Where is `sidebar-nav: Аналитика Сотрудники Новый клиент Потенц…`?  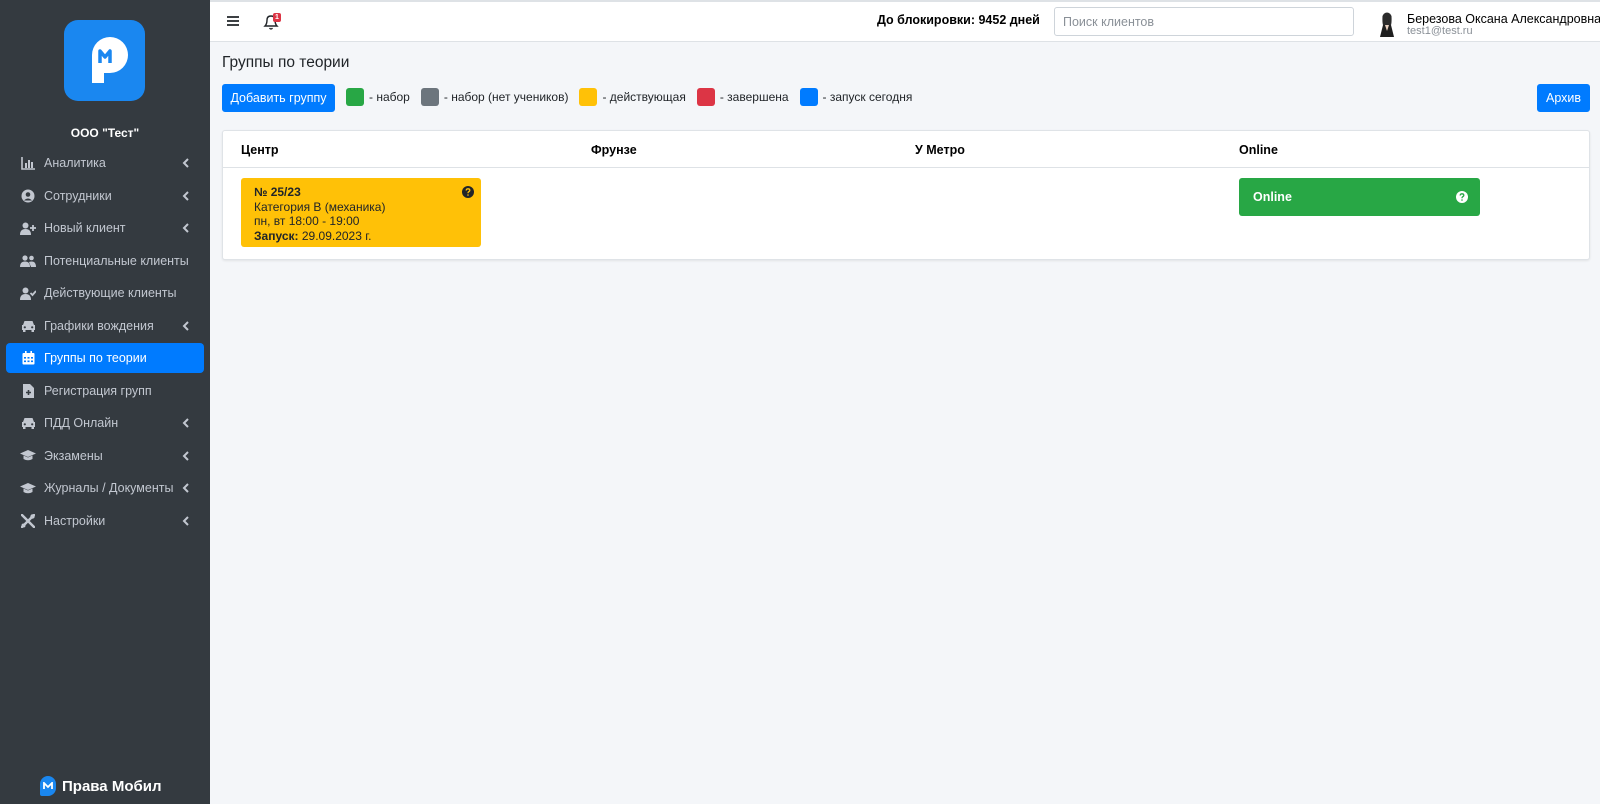 sidebar-nav: Аналитика Сотрудники Новый клиент Потенц… is located at coordinates (105, 343).